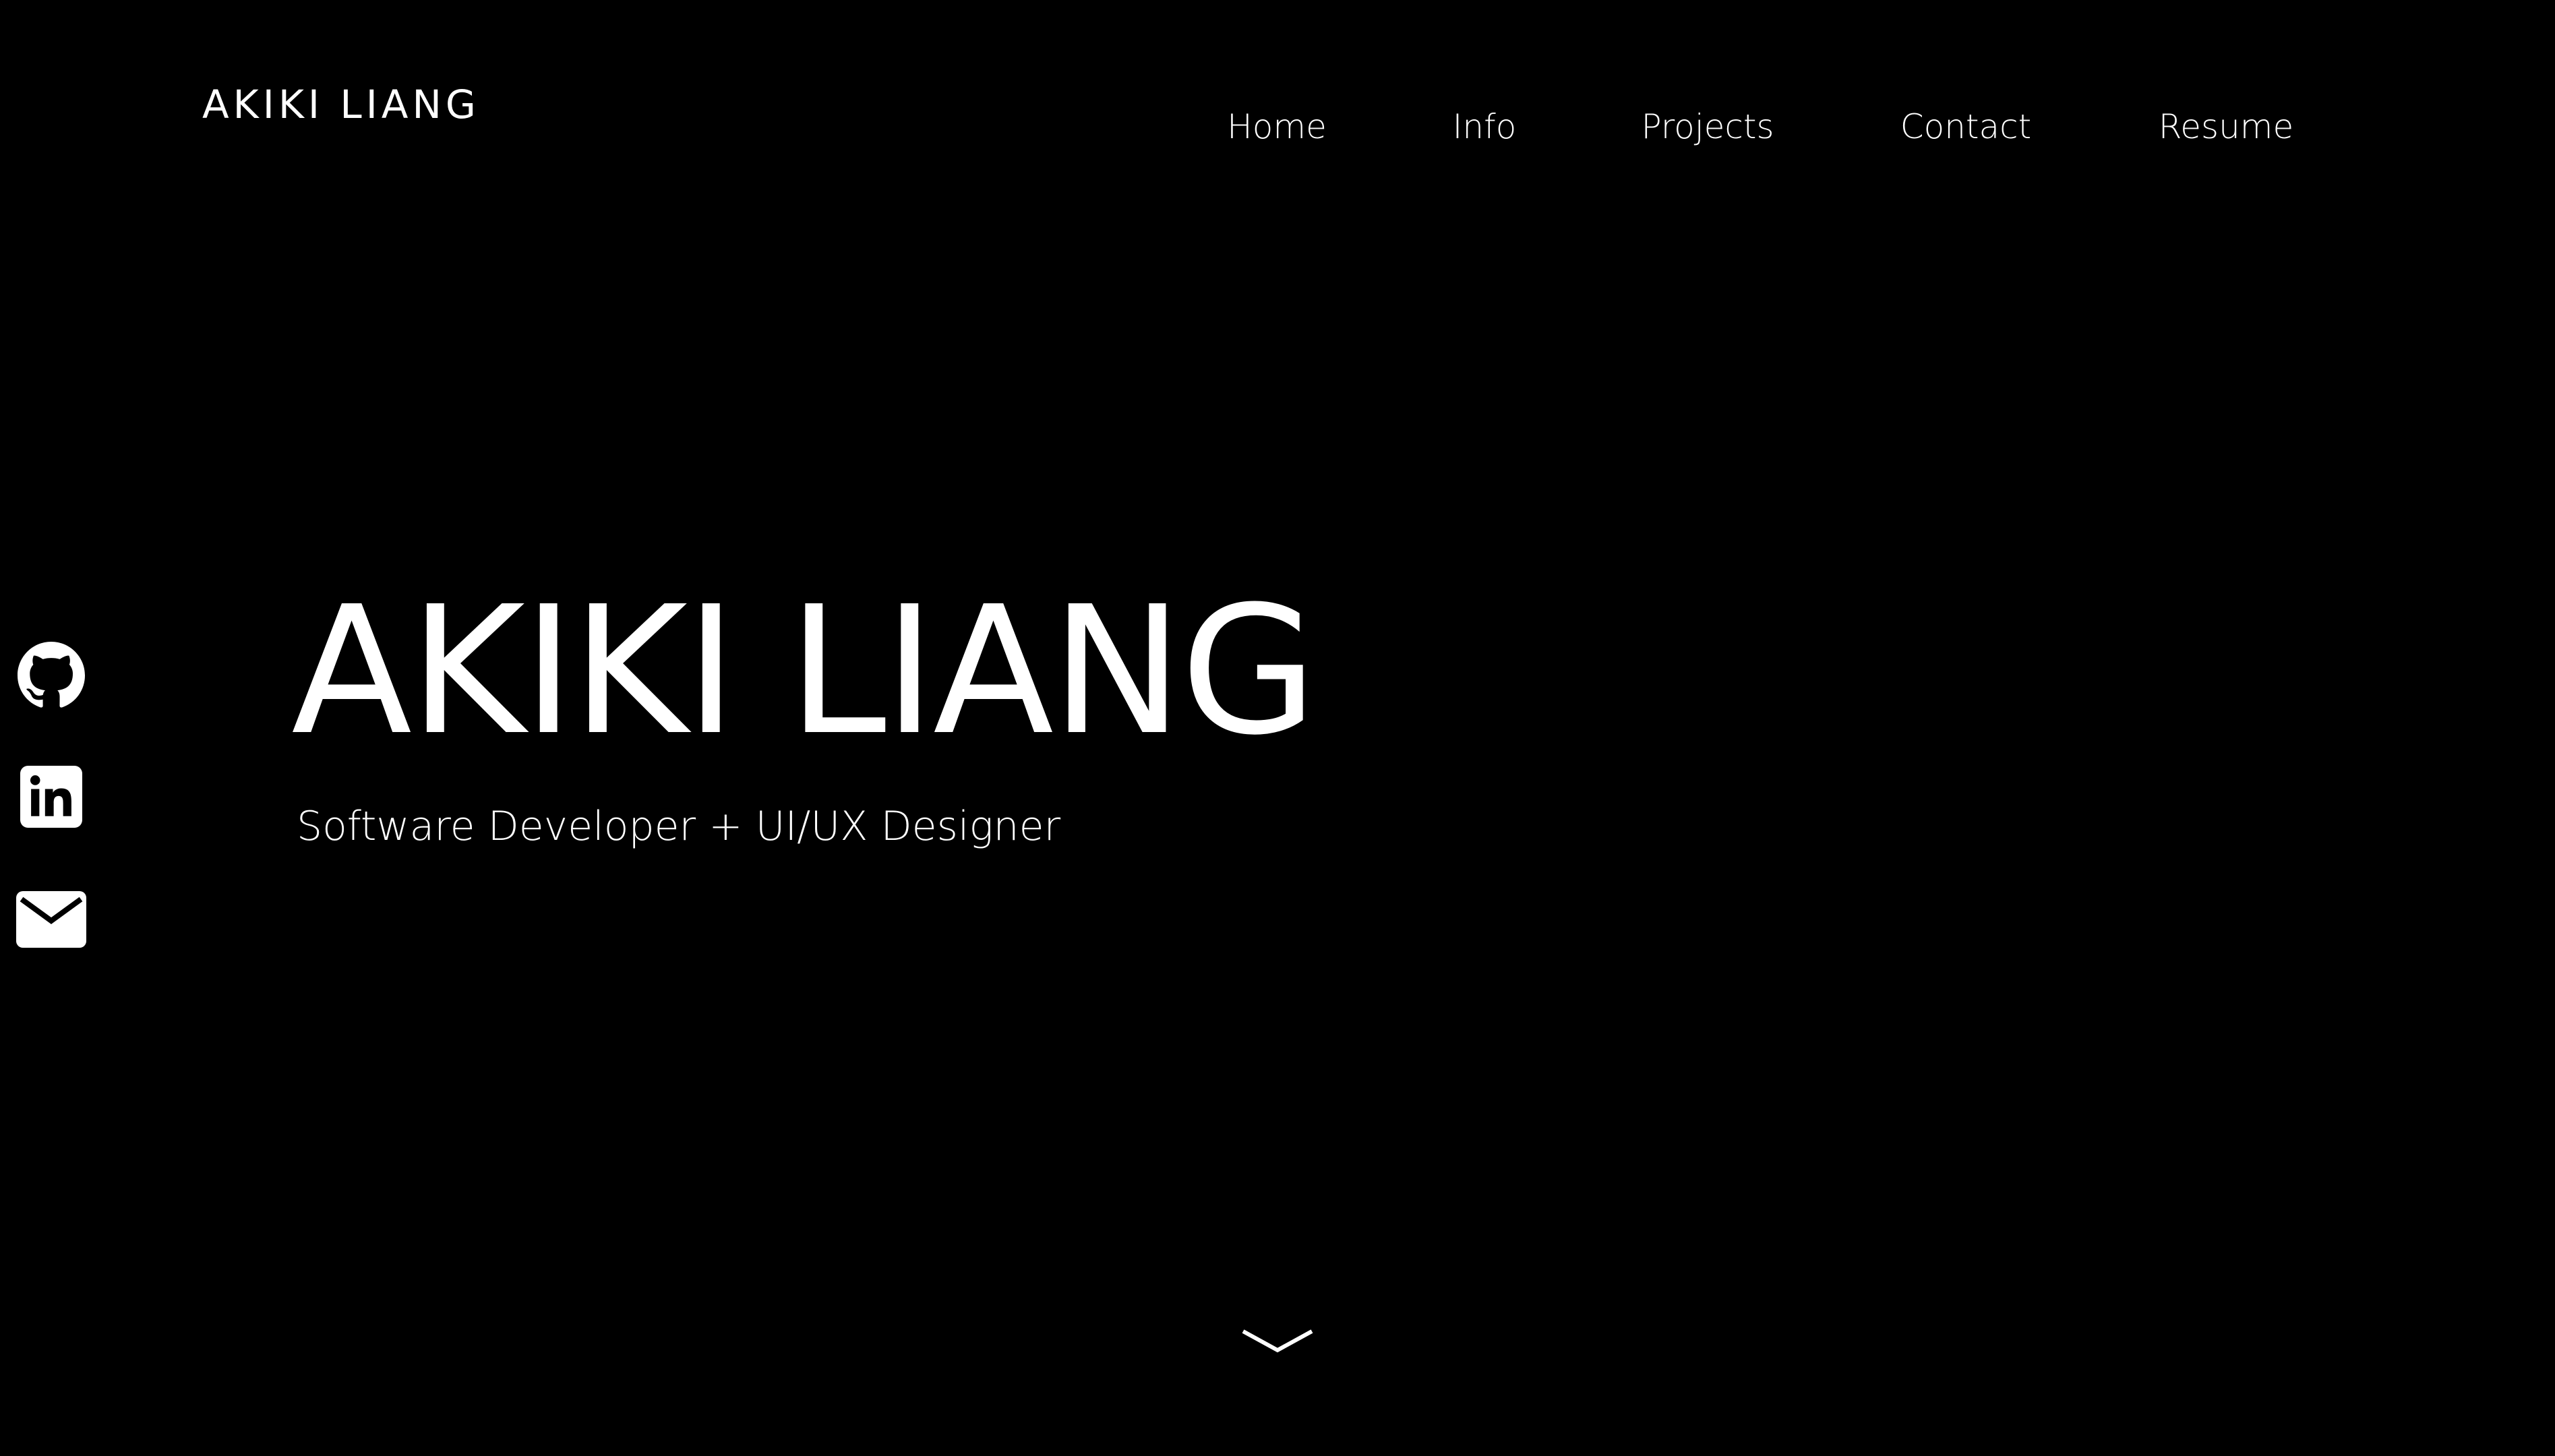  Describe the element at coordinates (2226, 127) in the screenshot. I see `nav-resume: Resume` at that location.